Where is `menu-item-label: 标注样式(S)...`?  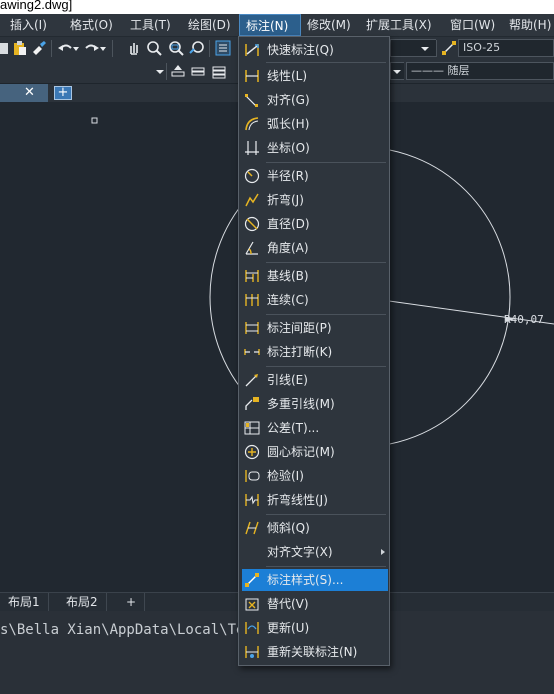
menu-item-label: 标注样式(S)... is located at coordinates (305, 580).